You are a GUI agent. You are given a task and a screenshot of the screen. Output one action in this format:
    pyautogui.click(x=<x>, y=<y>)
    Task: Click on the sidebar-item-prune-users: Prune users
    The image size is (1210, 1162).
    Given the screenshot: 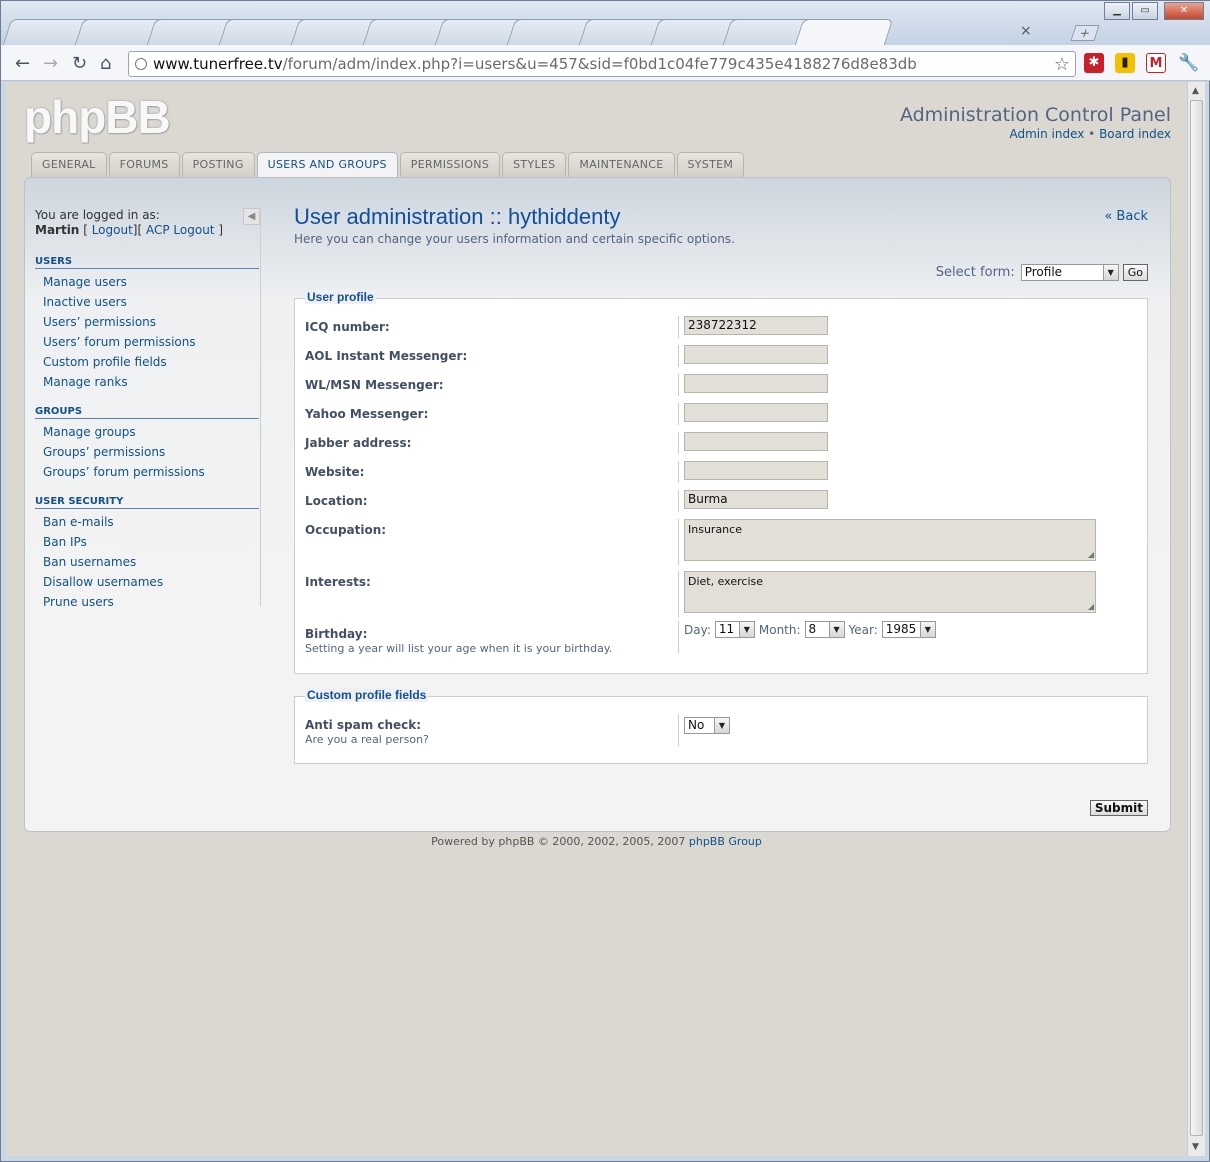 What is the action you would take?
    pyautogui.click(x=148, y=602)
    